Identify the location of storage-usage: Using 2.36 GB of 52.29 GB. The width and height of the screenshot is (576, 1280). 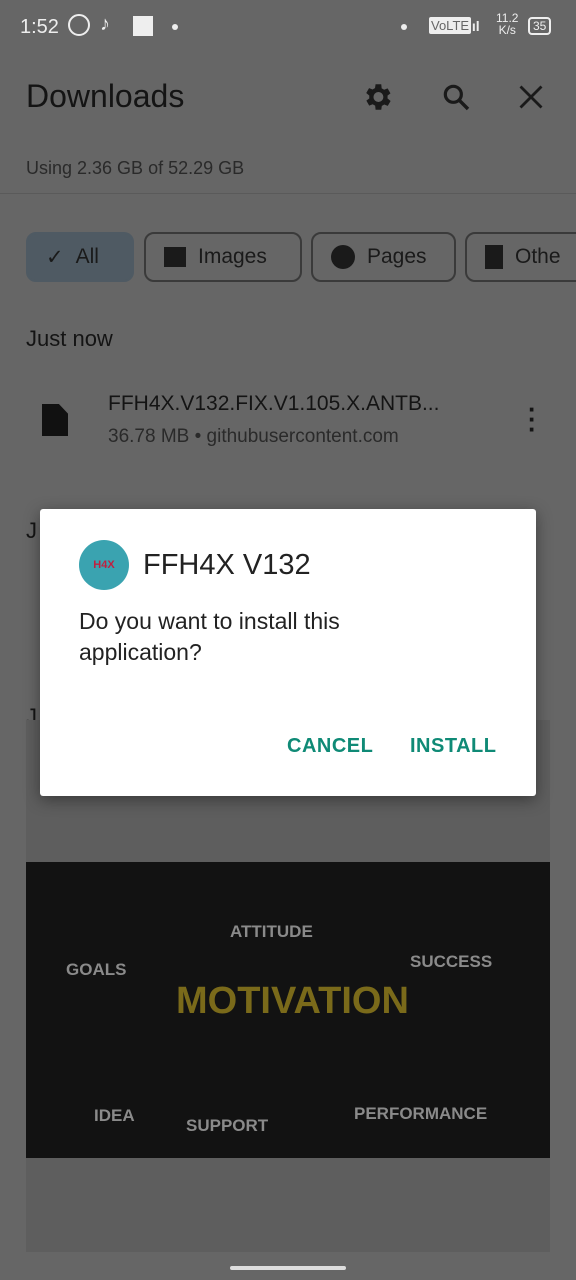
(135, 168).